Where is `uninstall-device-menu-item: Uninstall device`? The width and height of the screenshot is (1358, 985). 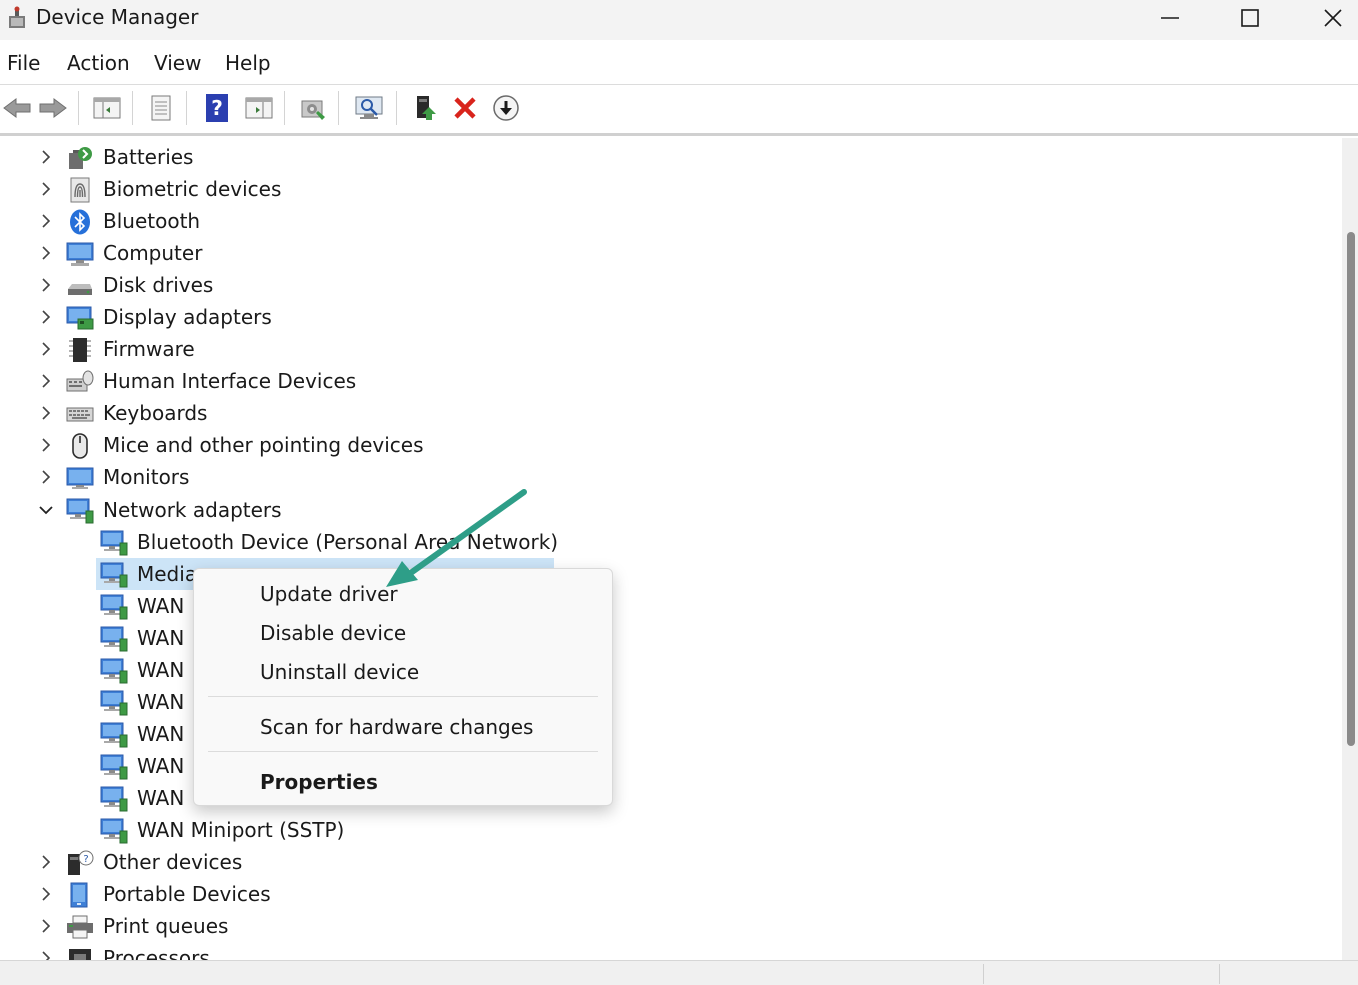 uninstall-device-menu-item: Uninstall device is located at coordinates (339, 672).